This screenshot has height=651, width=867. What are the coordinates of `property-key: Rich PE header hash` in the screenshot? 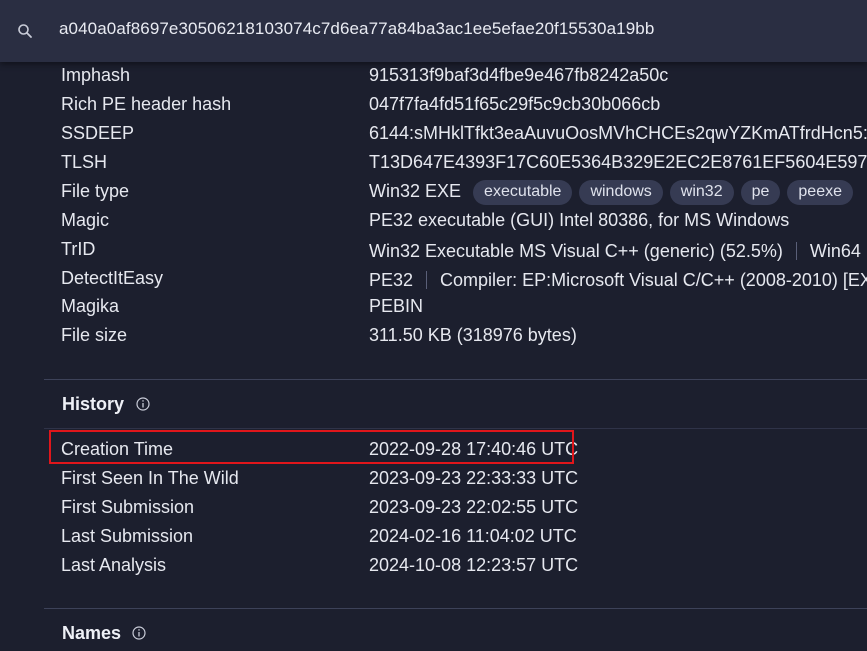 It's located at (146, 104).